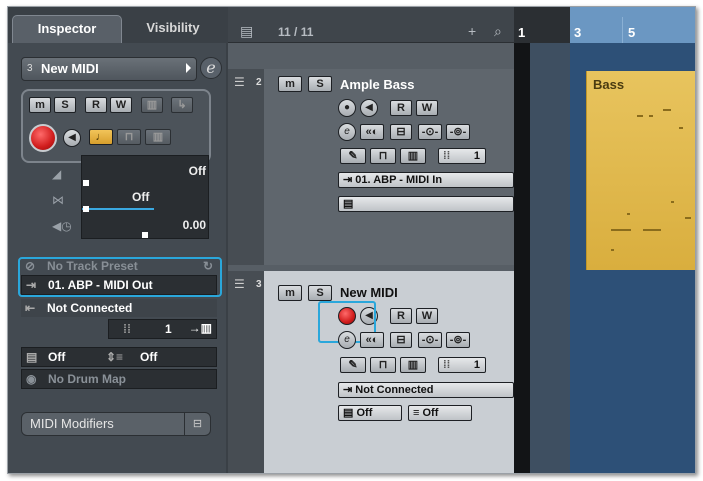  What do you see at coordinates (57, 174) in the screenshot?
I see `volume-icon: ◢` at bounding box center [57, 174].